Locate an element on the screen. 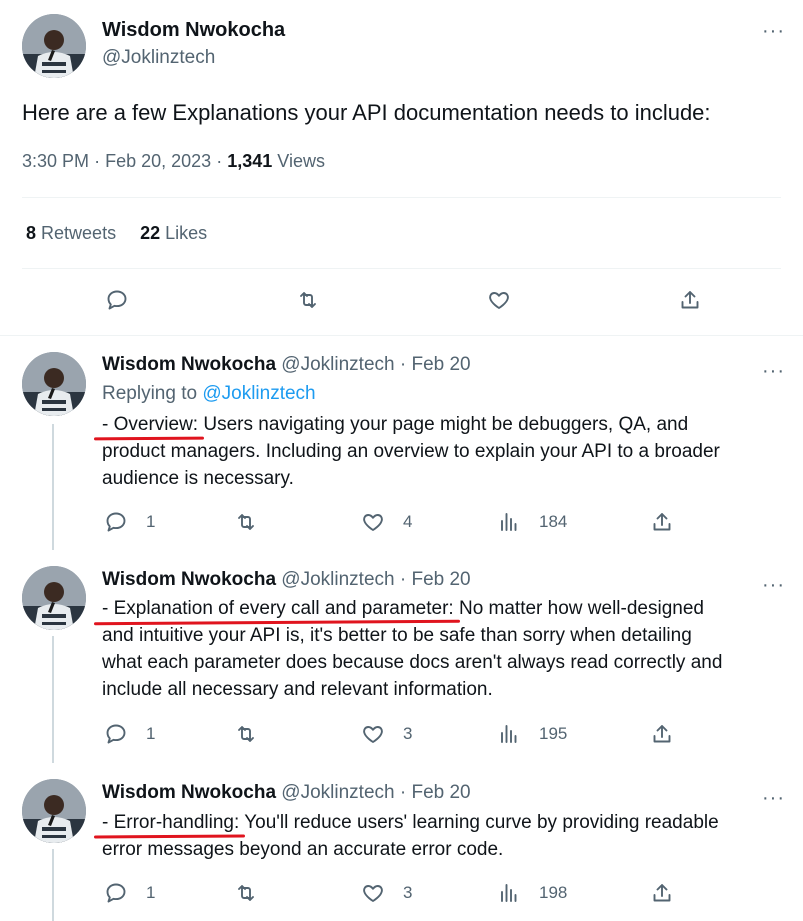 The image size is (803, 921). likes-count: 22 is located at coordinates (150, 233).